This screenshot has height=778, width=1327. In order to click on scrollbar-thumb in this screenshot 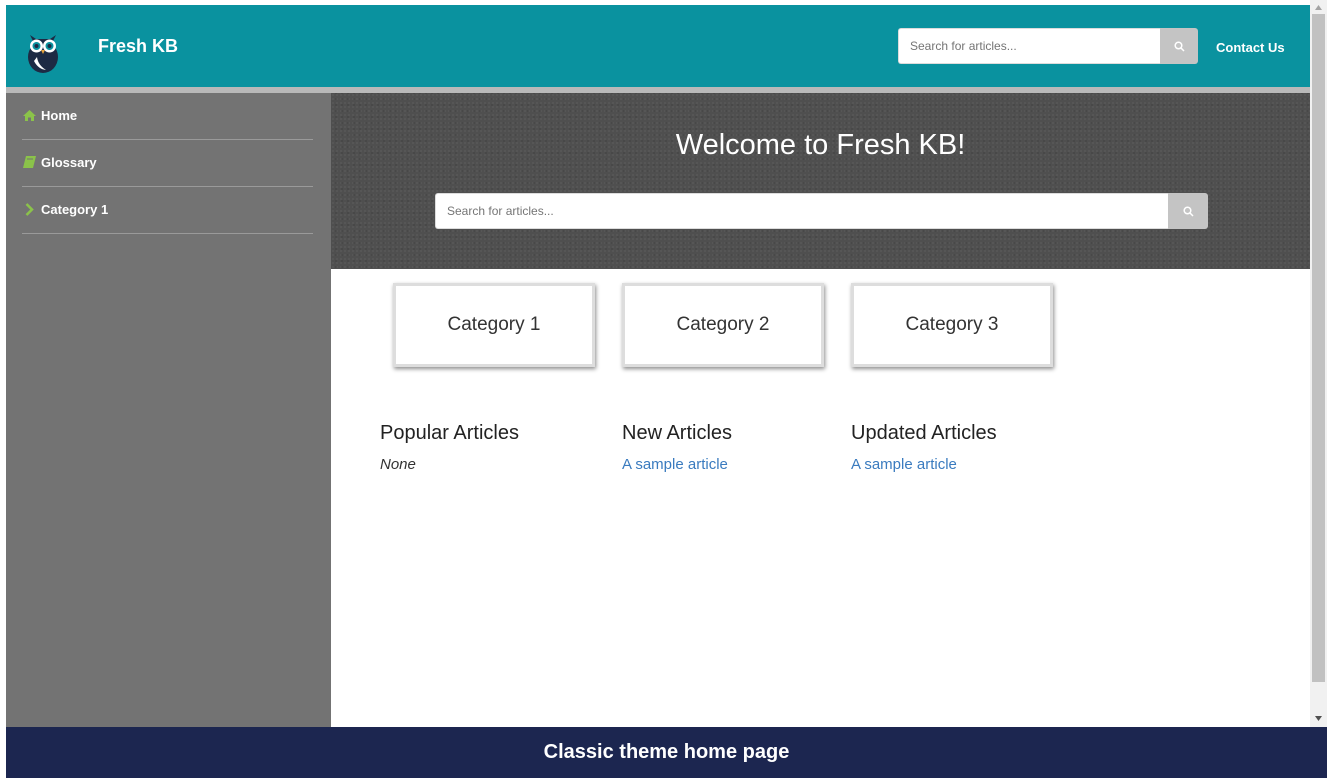, I will do `click(1318, 348)`.